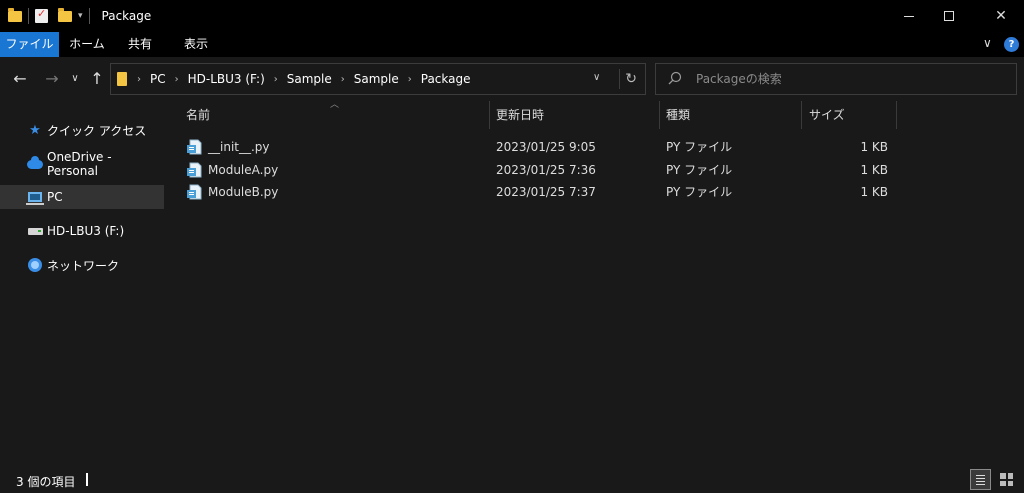  Describe the element at coordinates (35, 197) in the screenshot. I see `computer-icon` at that location.